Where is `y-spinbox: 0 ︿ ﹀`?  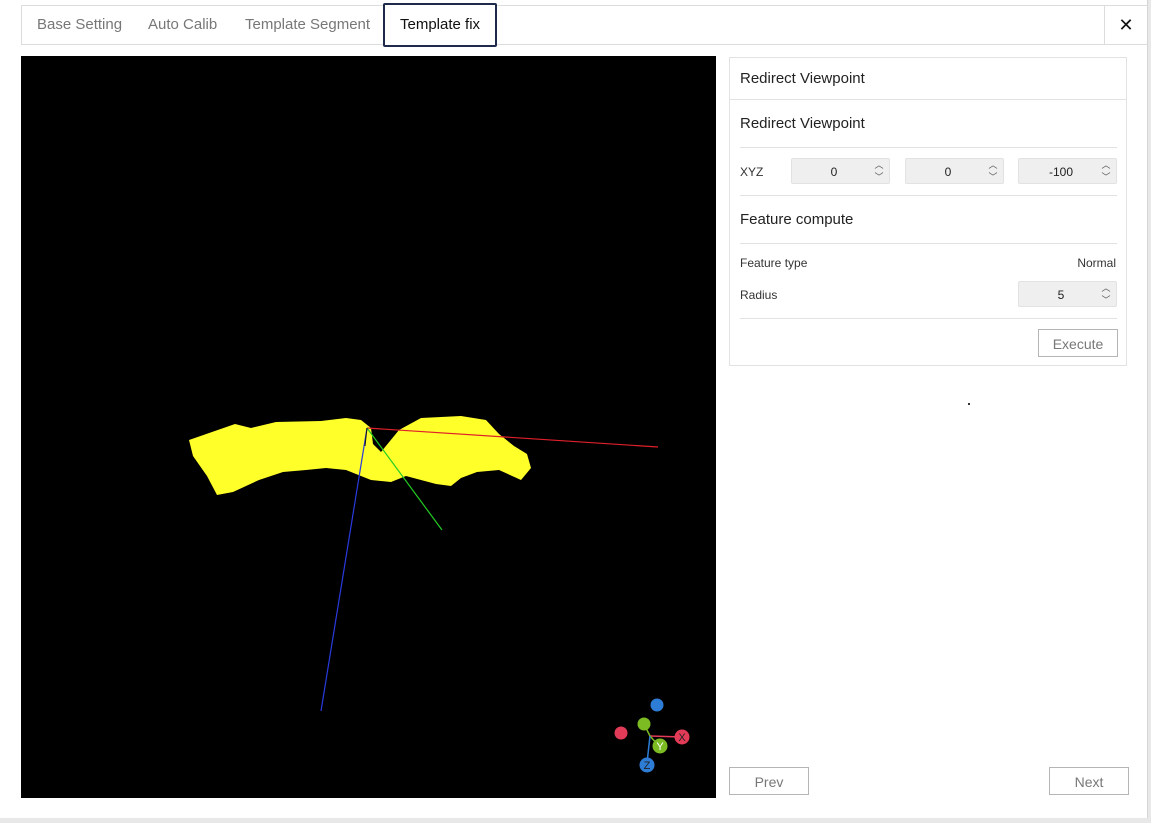 y-spinbox: 0 ︿ ﹀ is located at coordinates (954, 171).